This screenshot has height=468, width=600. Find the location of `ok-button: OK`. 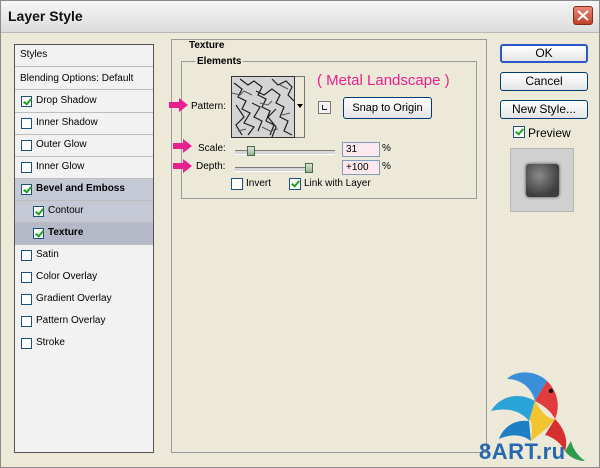

ok-button: OK is located at coordinates (544, 53).